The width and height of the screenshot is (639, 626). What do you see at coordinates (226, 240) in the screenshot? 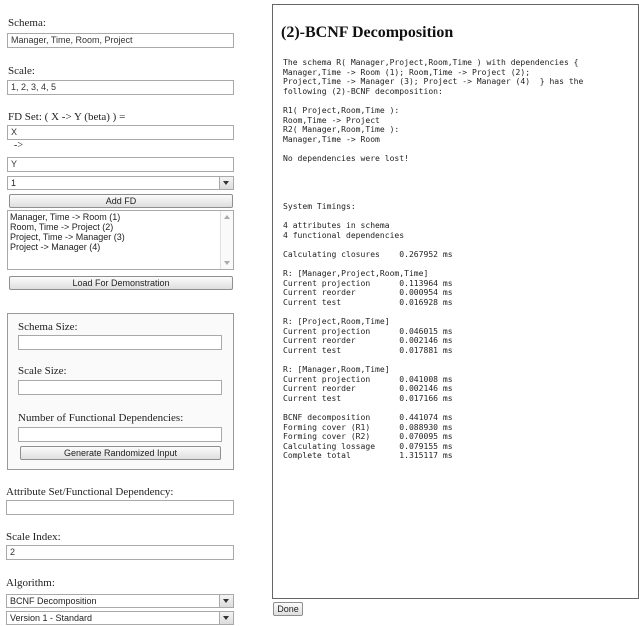
I see `list-scrollbar` at bounding box center [226, 240].